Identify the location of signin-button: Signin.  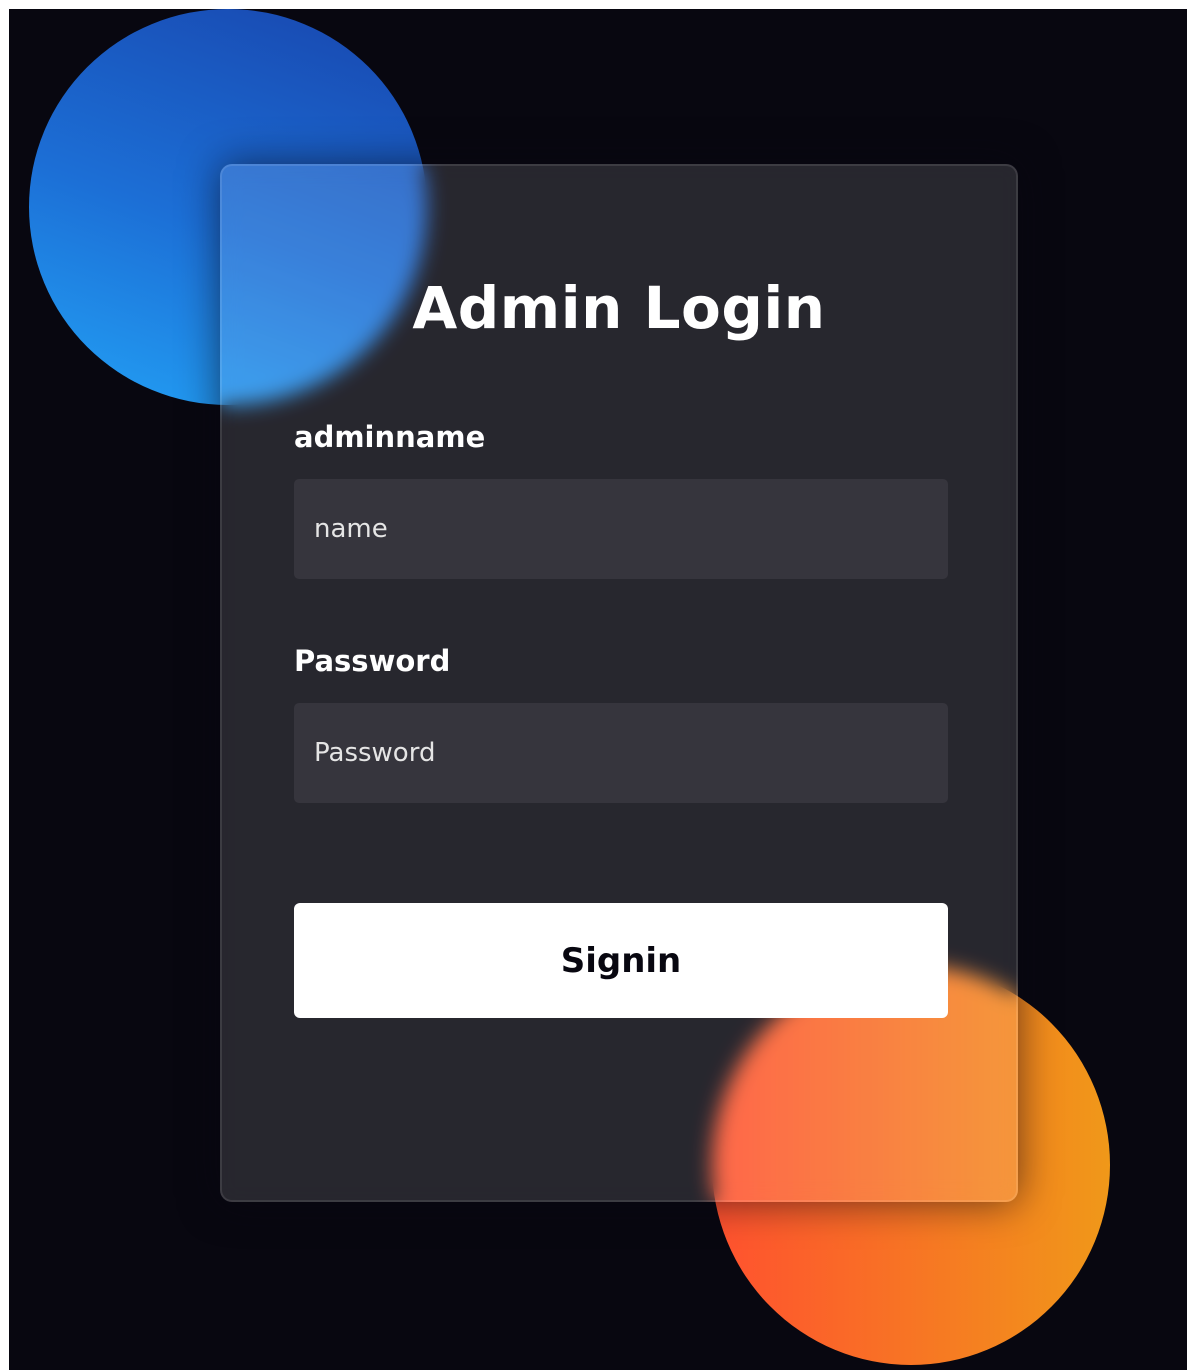
(621, 960).